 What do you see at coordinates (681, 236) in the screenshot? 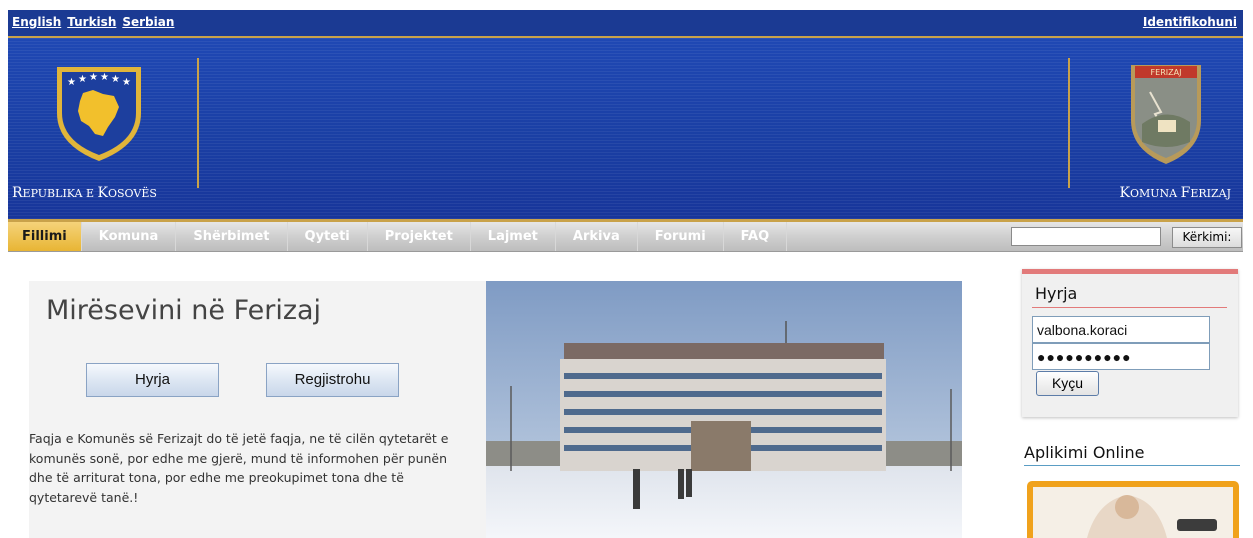
I see `nav-item-forumi: Forumi` at bounding box center [681, 236].